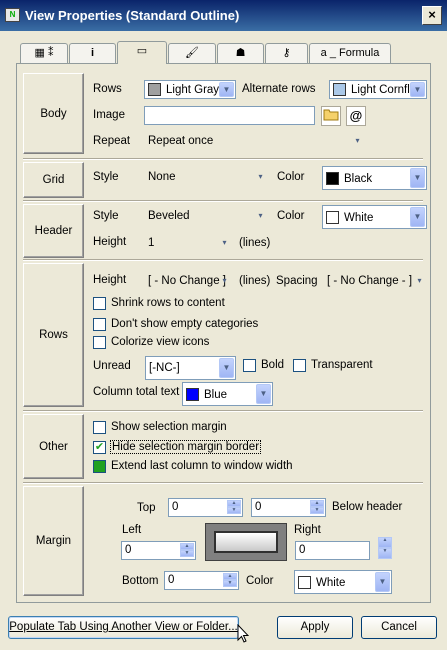 The width and height of the screenshot is (447, 650). What do you see at coordinates (288, 507) in the screenshot?
I see `margin-below-header-input: 0 ▲ ▼` at bounding box center [288, 507].